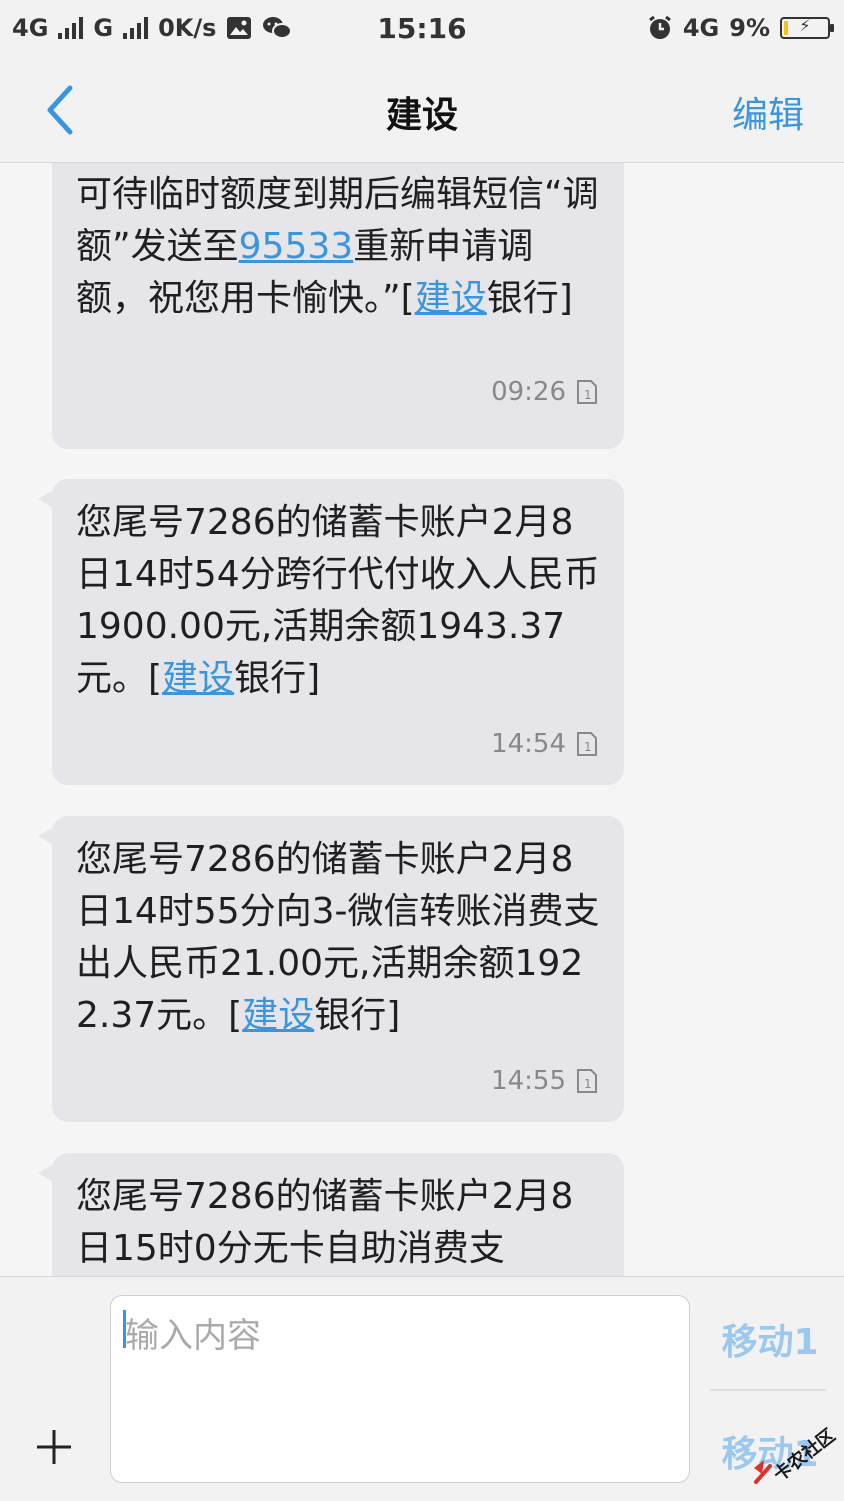 This screenshot has height=1501, width=844. I want to click on watermark-logo-icon: 卡农社区, so click(796, 1455).